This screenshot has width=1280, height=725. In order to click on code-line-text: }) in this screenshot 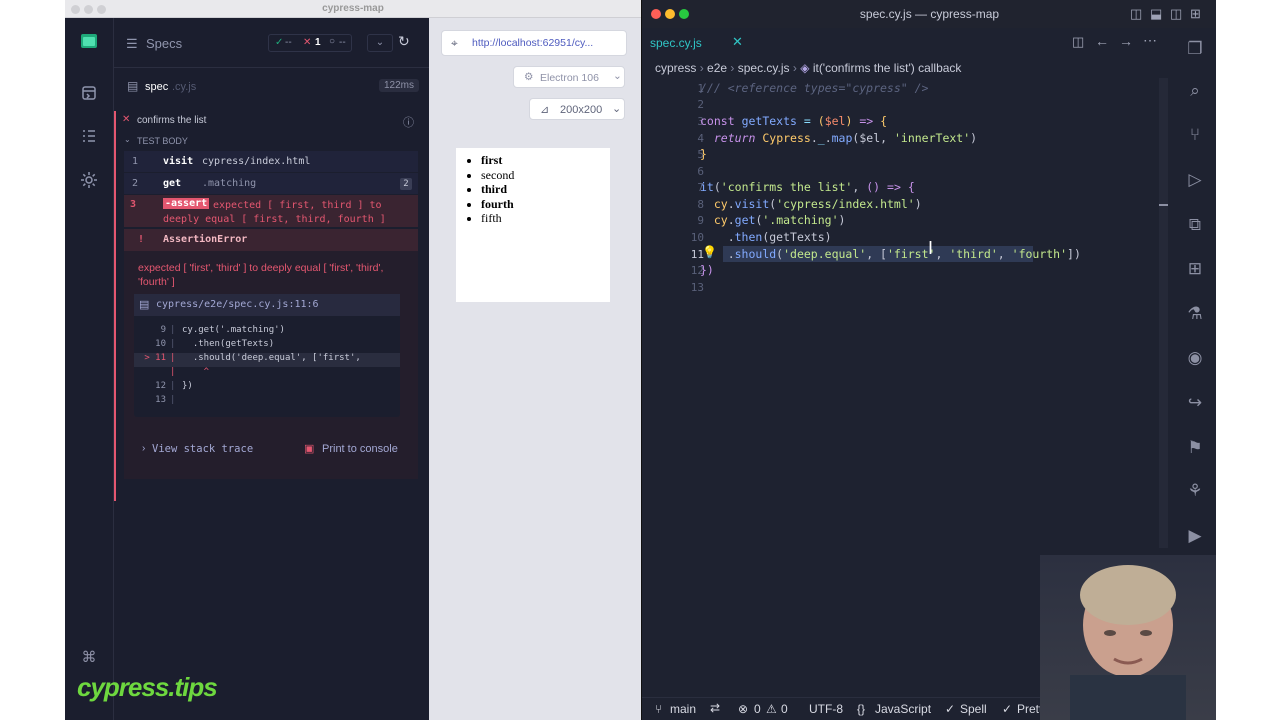, I will do `click(187, 386)`.